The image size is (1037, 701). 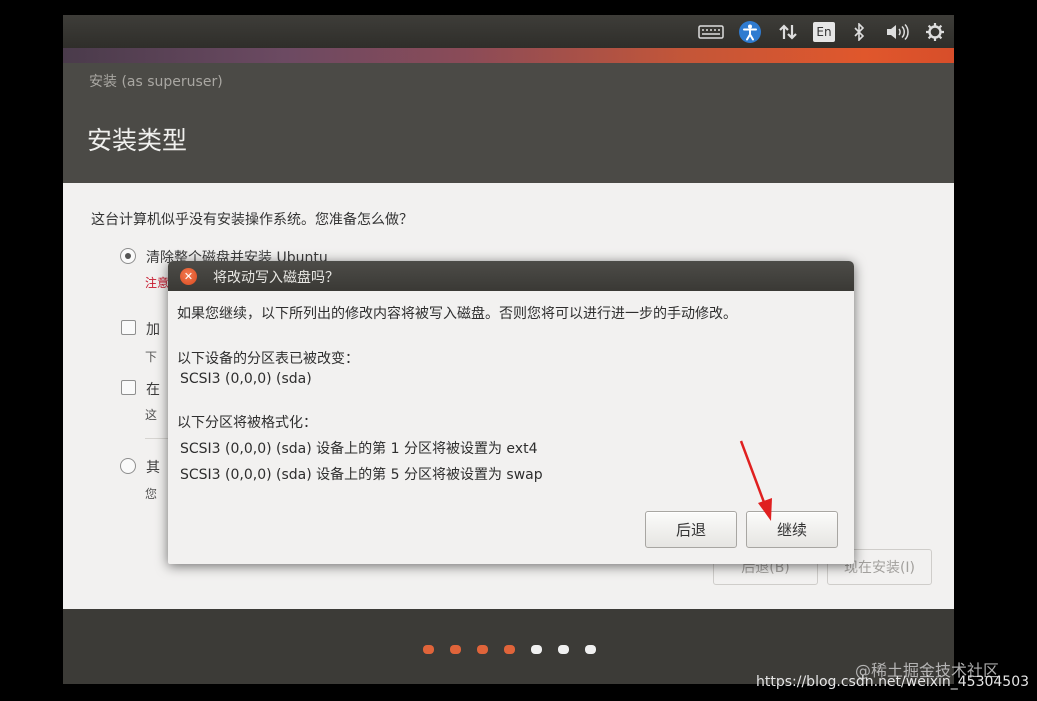 What do you see at coordinates (268, 359) in the screenshot?
I see `partition-table-heading: 以下设备的分区表已被改变：` at bounding box center [268, 359].